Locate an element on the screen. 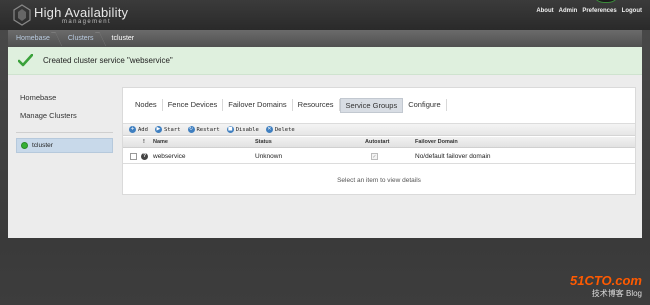 The height and width of the screenshot is (305, 650). app-subtitle: management is located at coordinates (87, 22).